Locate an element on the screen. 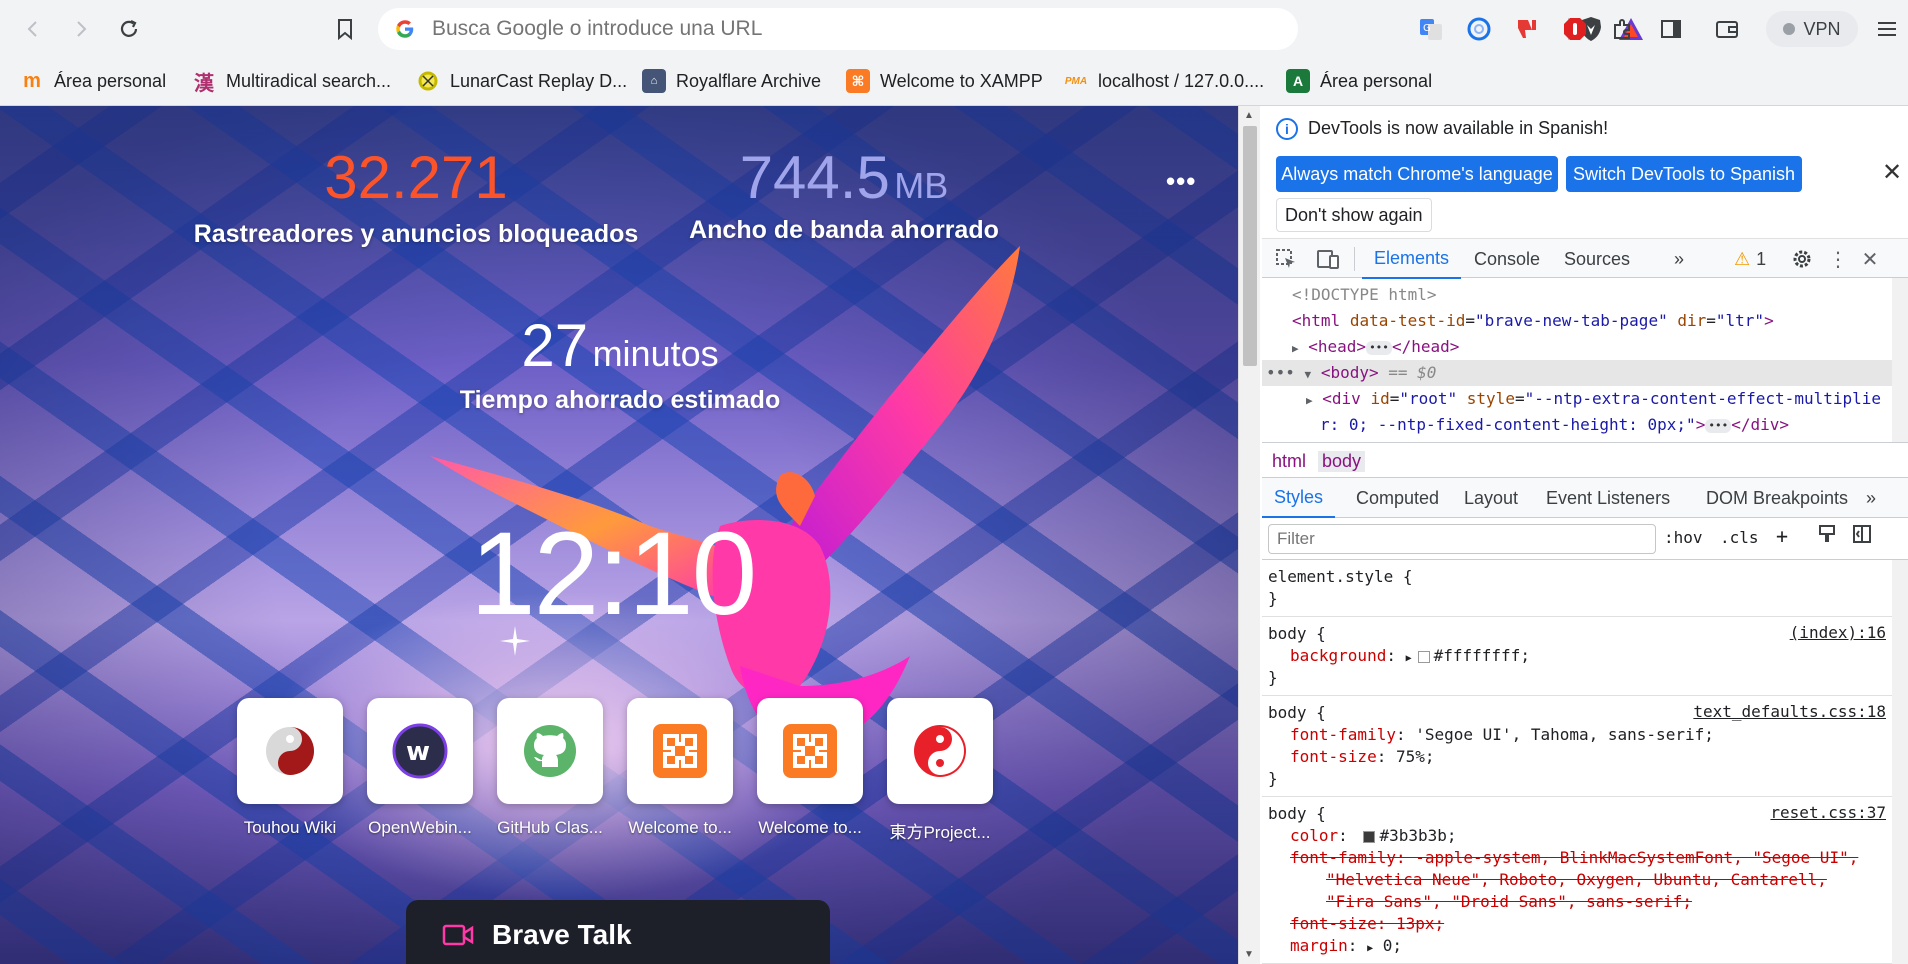  overridden-property: font-size: 13px; is located at coordinates (1580, 924).